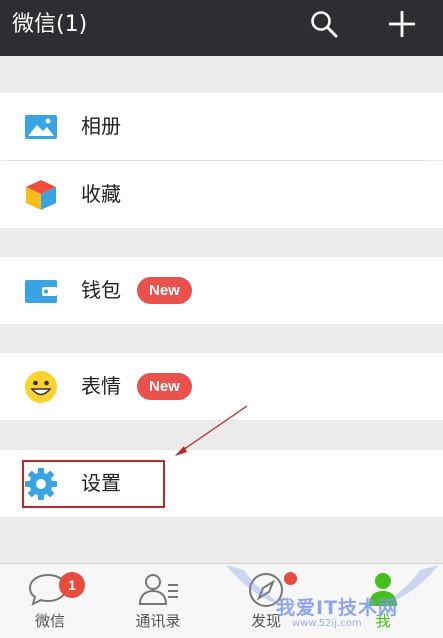  What do you see at coordinates (158, 589) in the screenshot?
I see `contacts-icon` at bounding box center [158, 589].